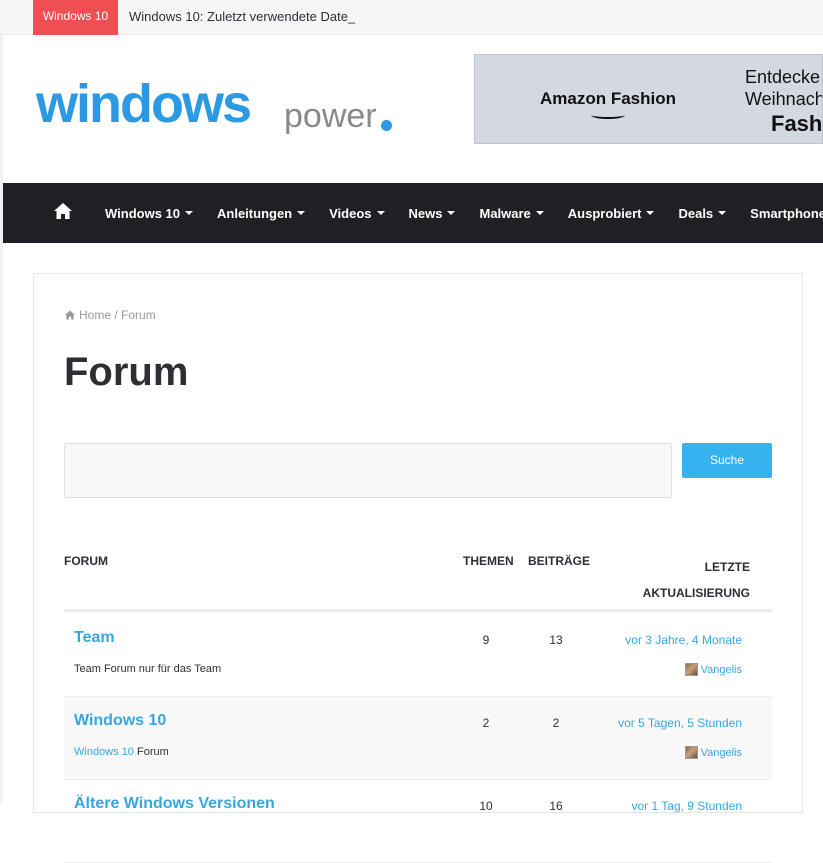  I want to click on forum-description: Windows 10 Forum, so click(121, 752).